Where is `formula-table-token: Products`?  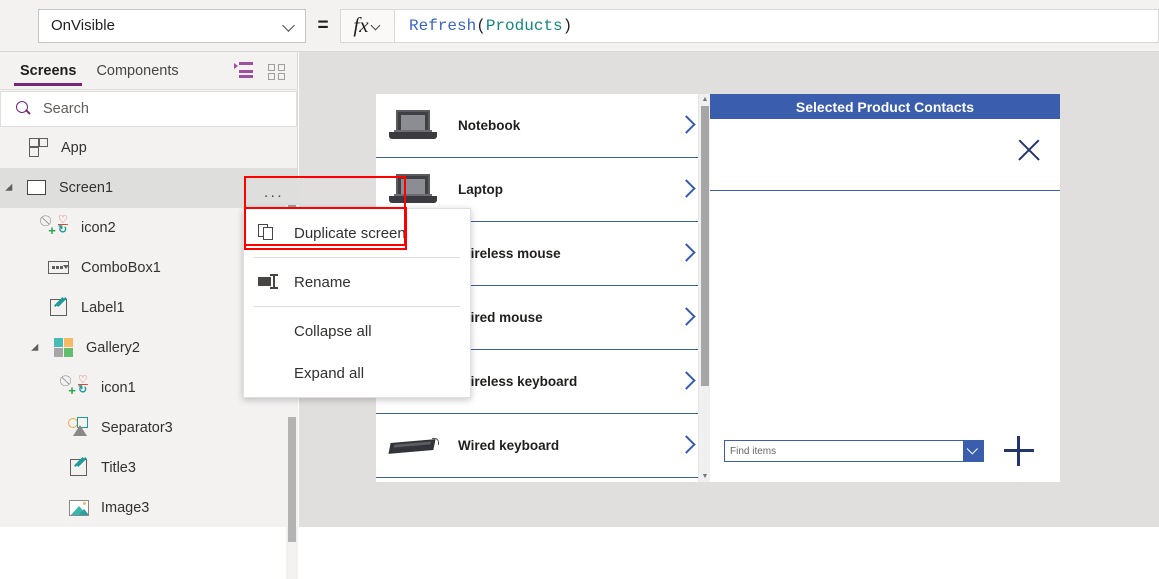
formula-table-token: Products is located at coordinates (524, 25).